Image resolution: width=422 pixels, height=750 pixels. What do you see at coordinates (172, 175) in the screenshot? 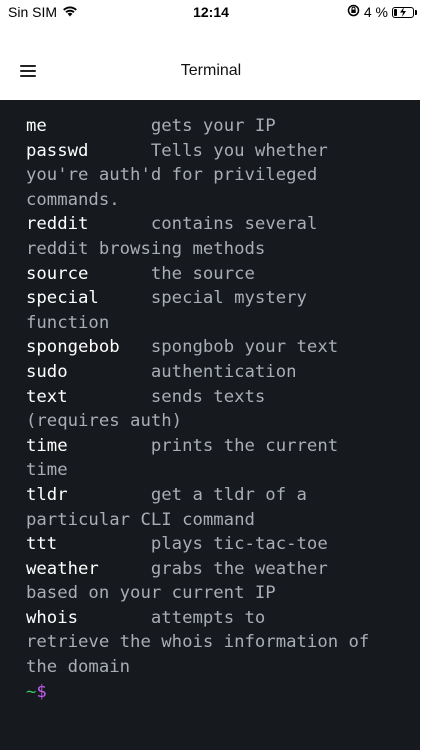
I see `command-description: you're auth'd for privileged` at bounding box center [172, 175].